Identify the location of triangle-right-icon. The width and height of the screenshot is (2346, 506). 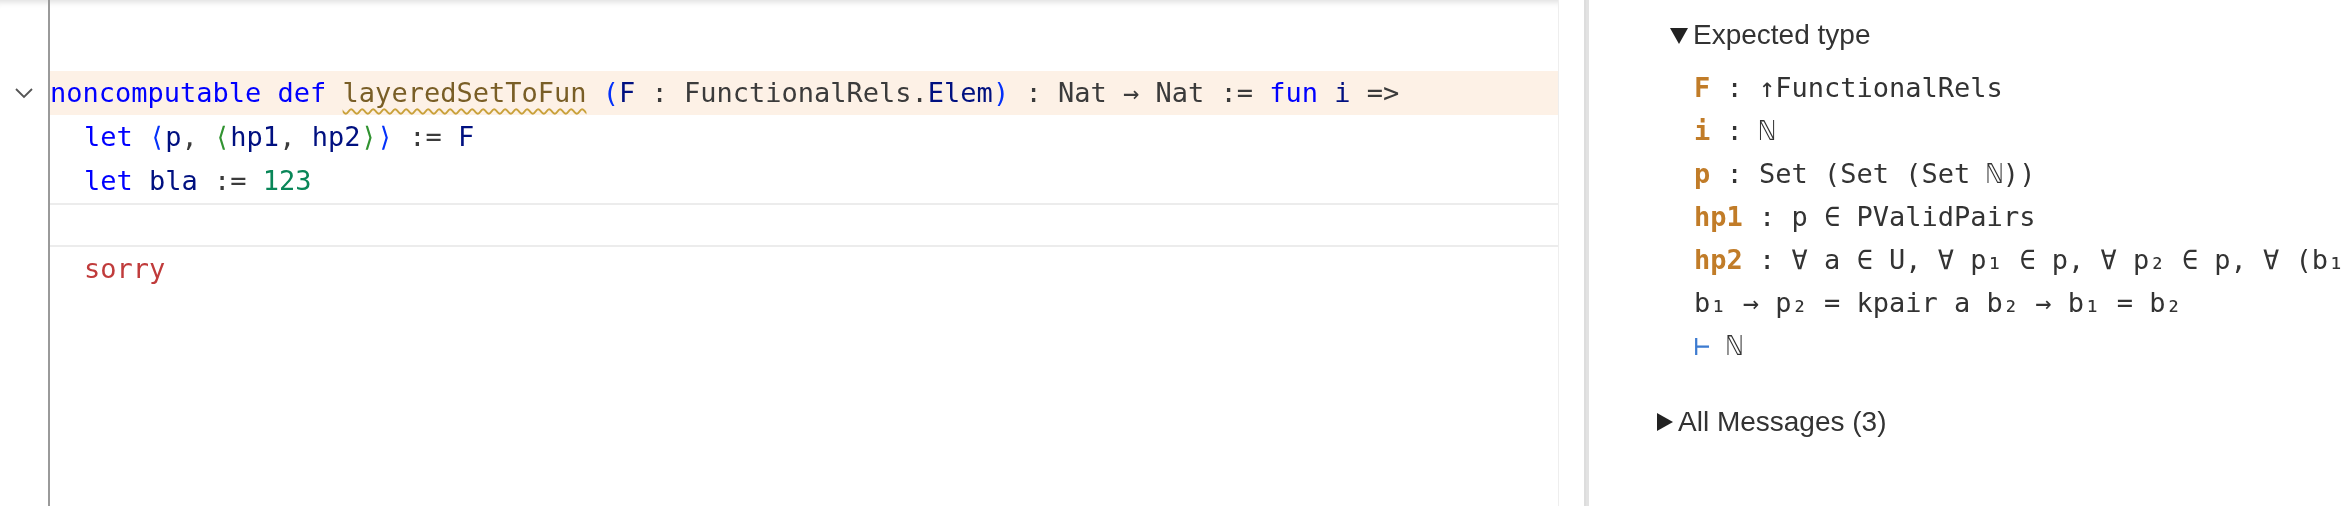
(1664, 422).